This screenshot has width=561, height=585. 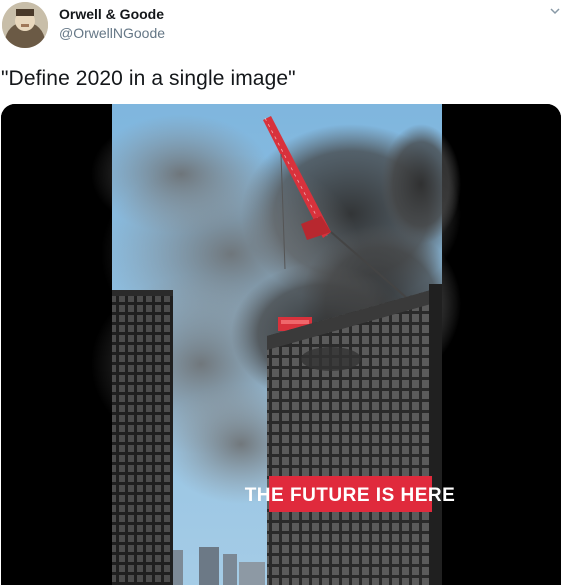 What do you see at coordinates (142, 437) in the screenshot?
I see `left-building` at bounding box center [142, 437].